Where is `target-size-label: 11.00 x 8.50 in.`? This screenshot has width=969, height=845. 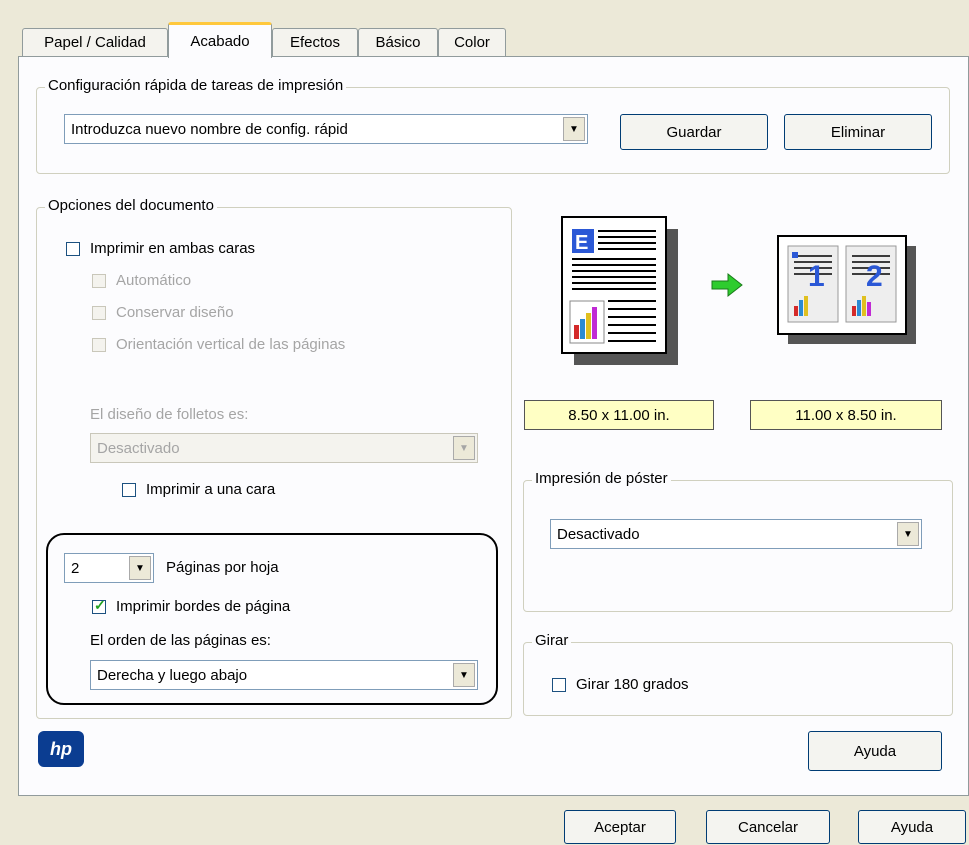 target-size-label: 11.00 x 8.50 in. is located at coordinates (846, 415).